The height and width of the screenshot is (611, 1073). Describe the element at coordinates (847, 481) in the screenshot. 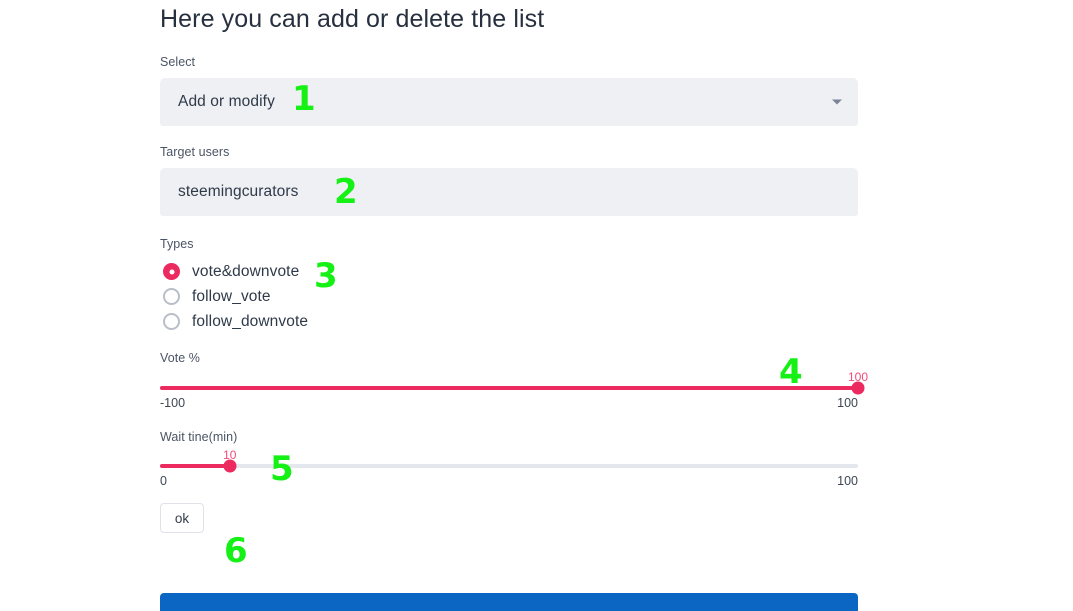

I see `wait-slider-max-label: 100` at that location.